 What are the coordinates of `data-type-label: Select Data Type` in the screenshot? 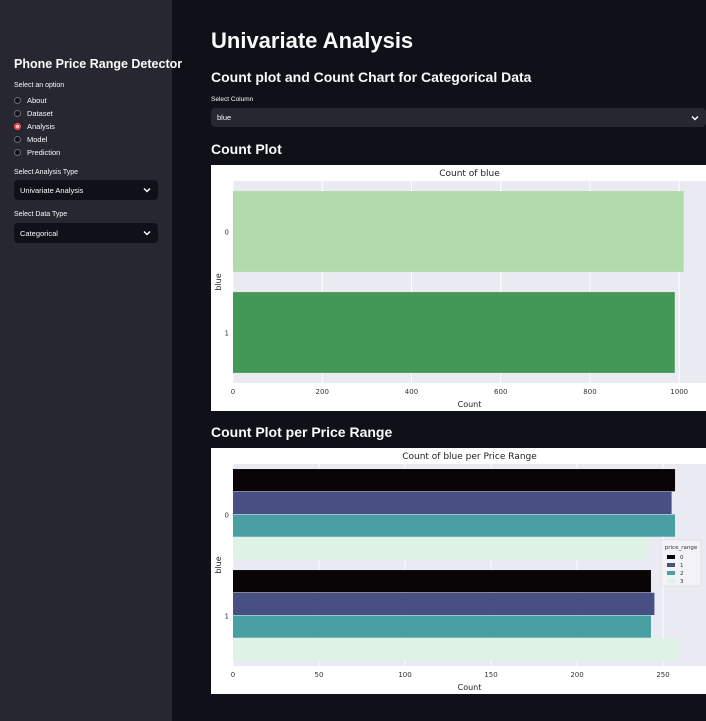 It's located at (41, 214).